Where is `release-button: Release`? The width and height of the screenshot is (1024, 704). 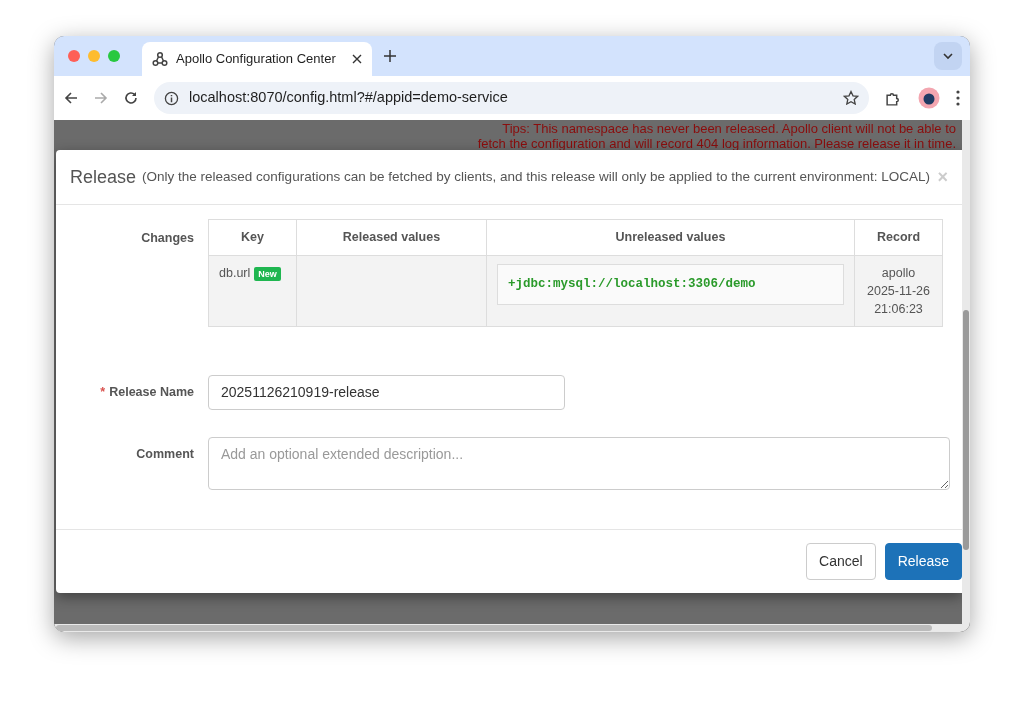 release-button: Release is located at coordinates (923, 561).